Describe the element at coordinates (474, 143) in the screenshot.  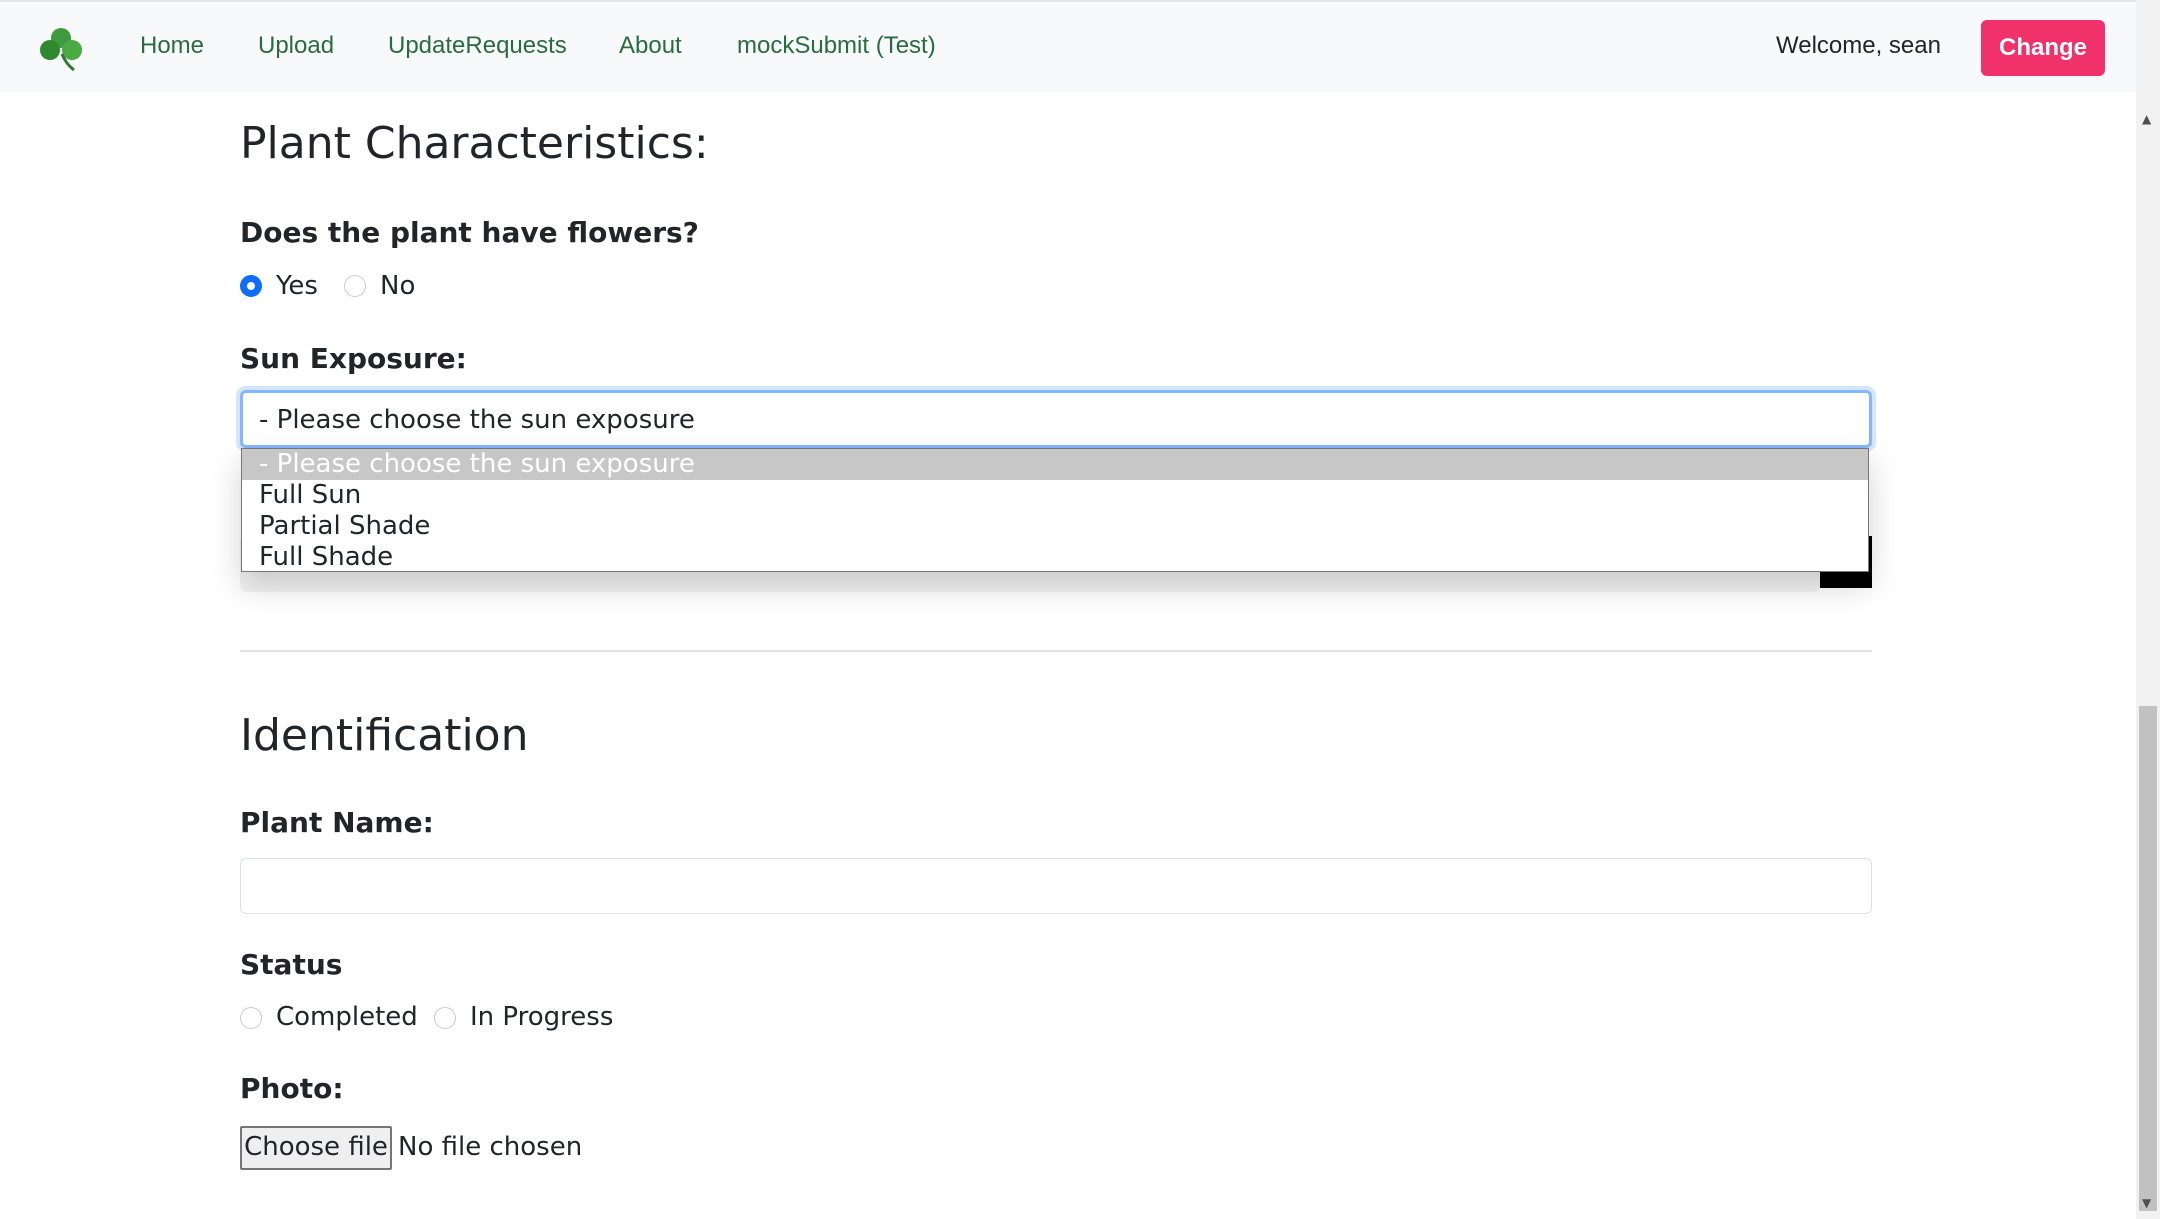
I see `plant-characteristics-heading: Plant Characteristics:` at that location.